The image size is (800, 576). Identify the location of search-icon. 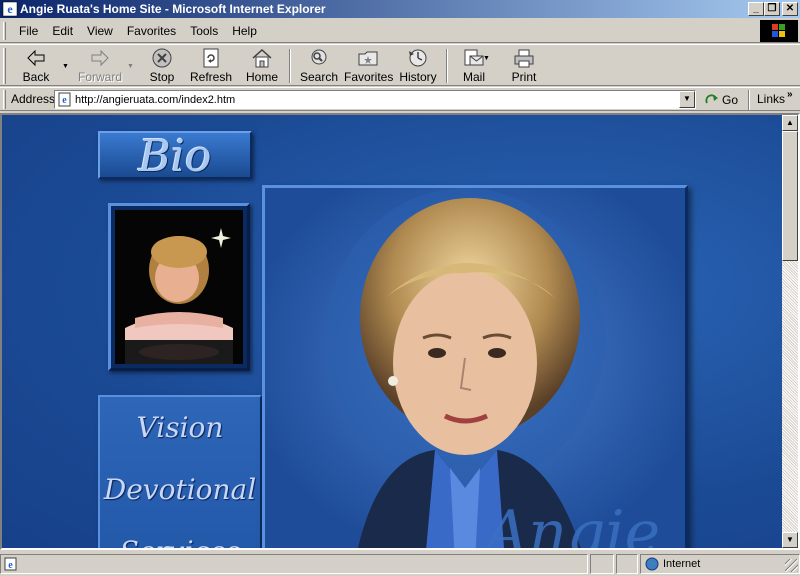
(319, 57).